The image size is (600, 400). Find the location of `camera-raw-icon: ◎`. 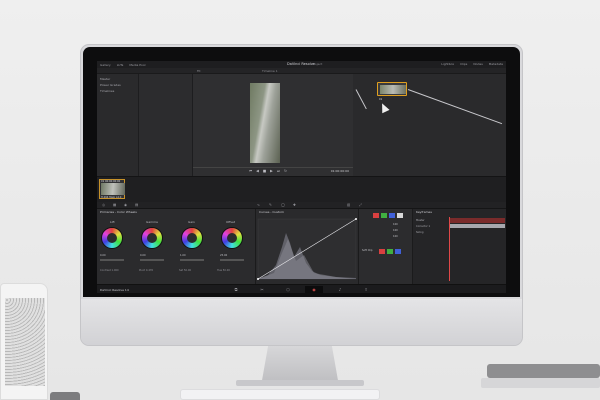

camera-raw-icon: ◎ is located at coordinates (103, 205).